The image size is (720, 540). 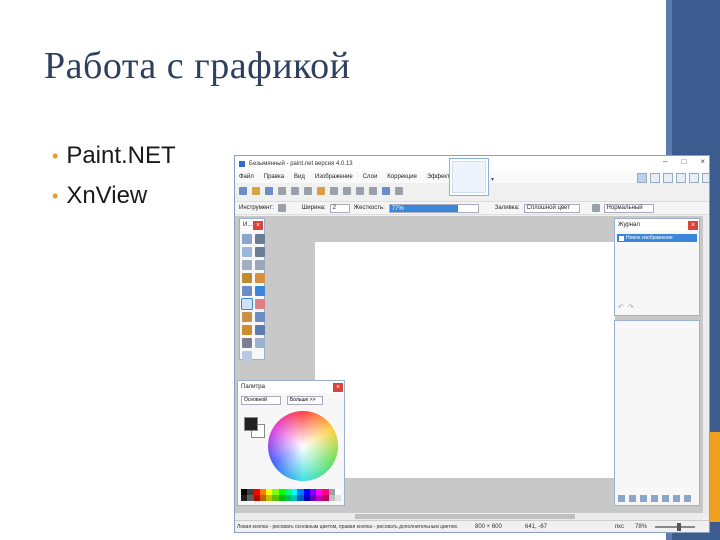 I want to click on layers-panel, so click(x=657, y=413).